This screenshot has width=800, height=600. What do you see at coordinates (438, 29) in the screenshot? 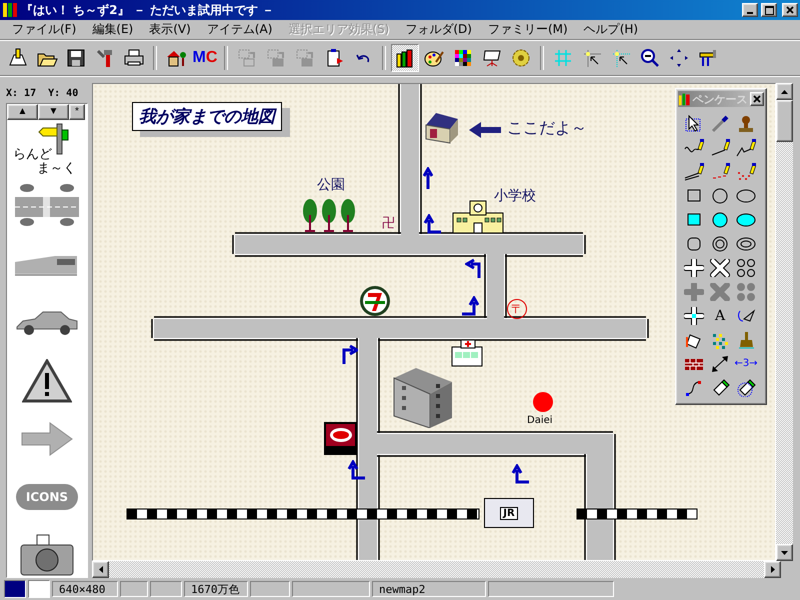
I see `menu-item: フォルダ(D)` at bounding box center [438, 29].